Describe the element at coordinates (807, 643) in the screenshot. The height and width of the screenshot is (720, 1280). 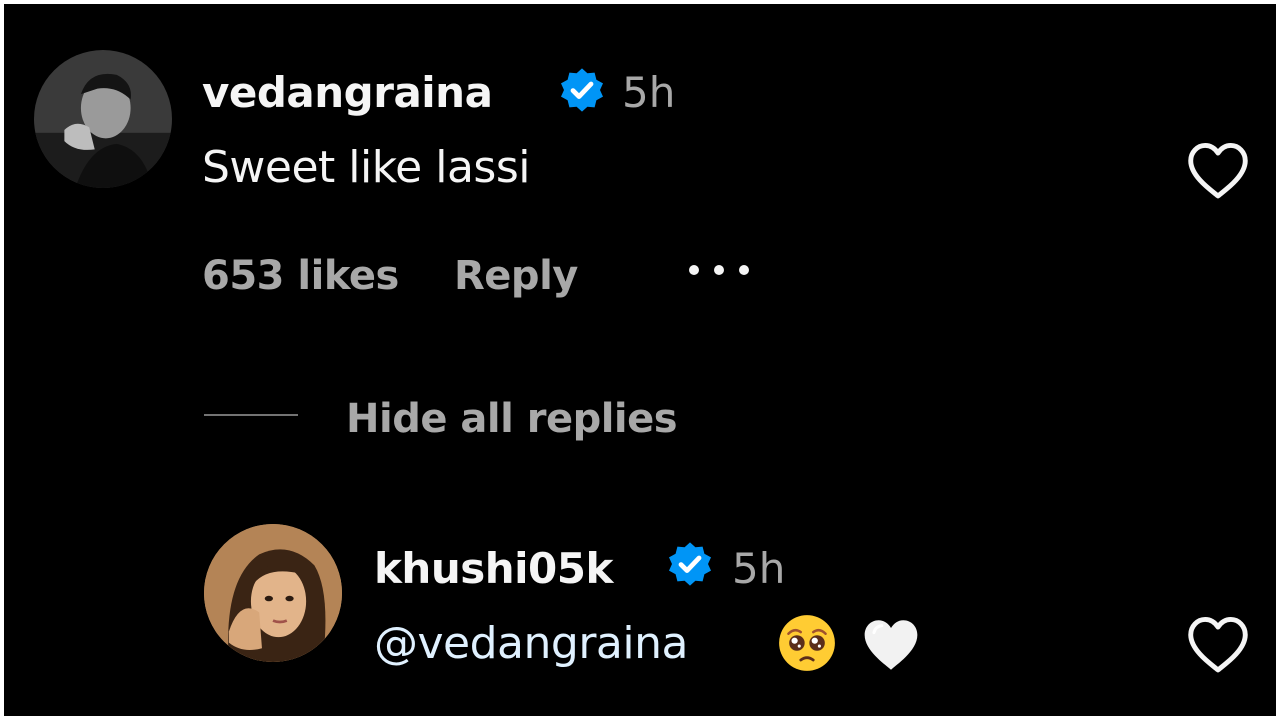
I see `pleading-face-emoji` at that location.